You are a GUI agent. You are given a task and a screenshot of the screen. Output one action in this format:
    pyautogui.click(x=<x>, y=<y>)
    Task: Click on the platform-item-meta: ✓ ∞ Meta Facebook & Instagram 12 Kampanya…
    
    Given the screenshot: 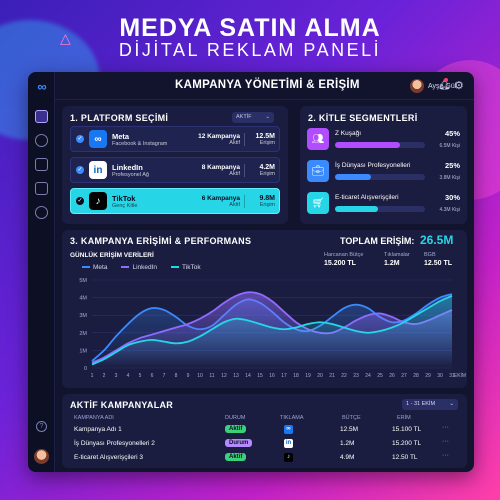 What is the action you would take?
    pyautogui.click(x=175, y=139)
    